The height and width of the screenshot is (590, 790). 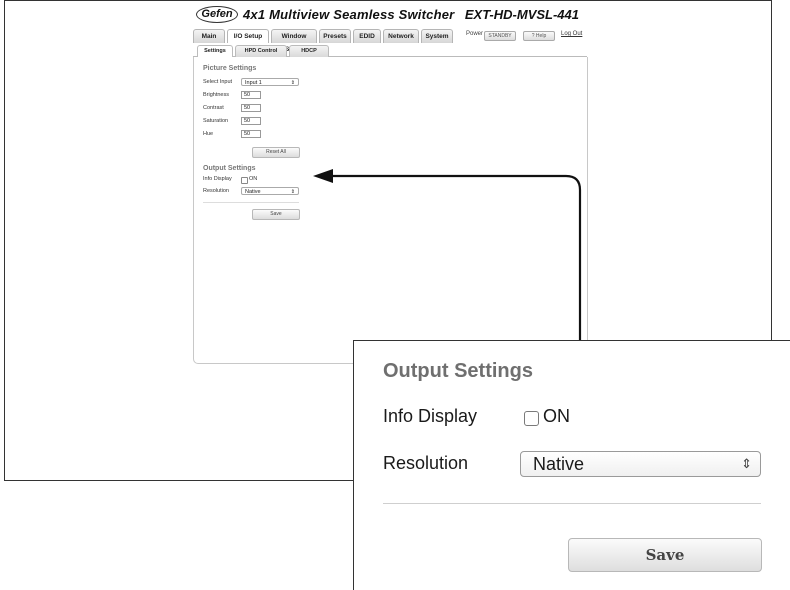 What do you see at coordinates (572, 503) in the screenshot?
I see `divider` at bounding box center [572, 503].